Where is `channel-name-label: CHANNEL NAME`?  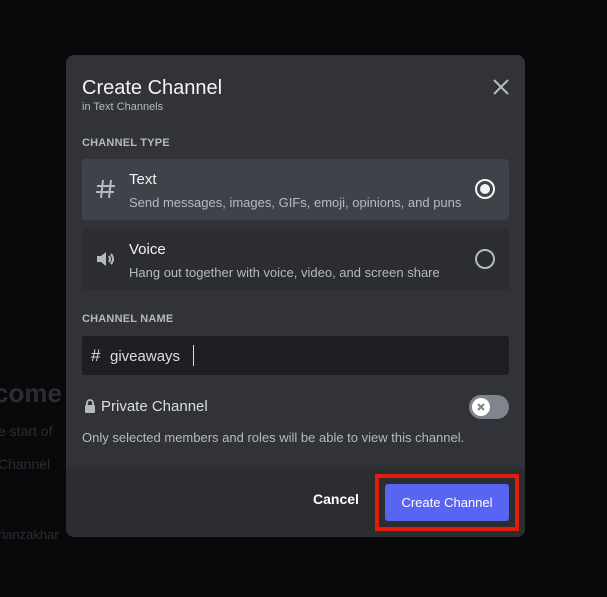 channel-name-label: CHANNEL NAME is located at coordinates (128, 319).